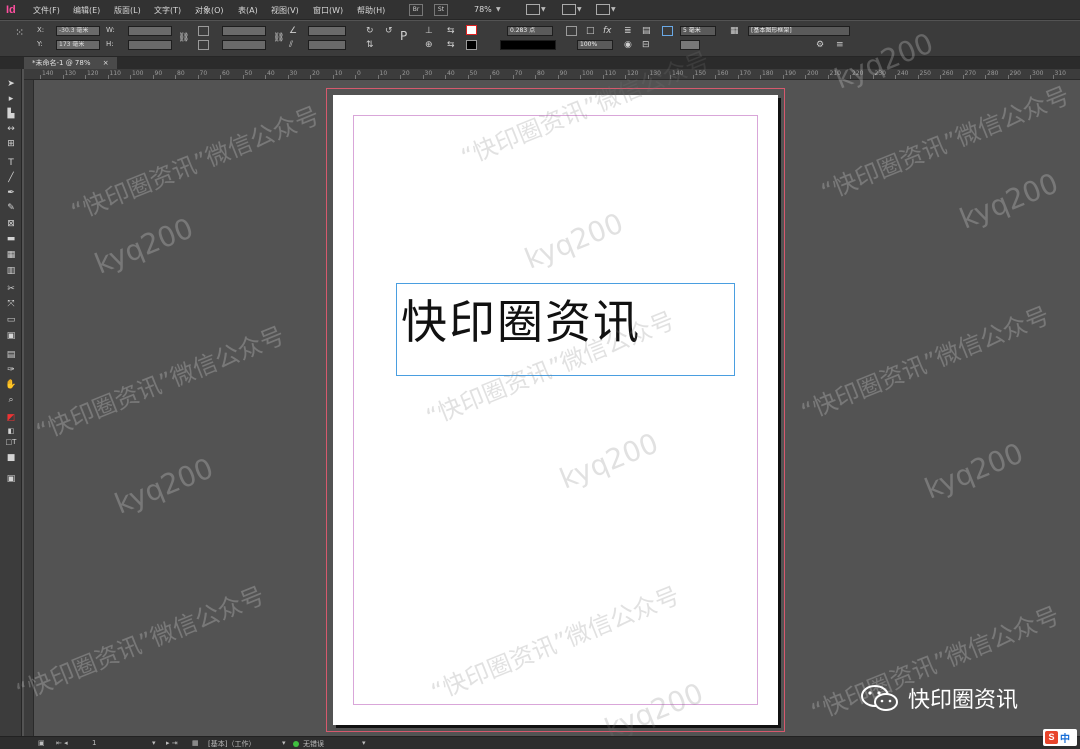  What do you see at coordinates (799, 31) in the screenshot?
I see `object-style-select: [基本图形框架]` at bounding box center [799, 31].